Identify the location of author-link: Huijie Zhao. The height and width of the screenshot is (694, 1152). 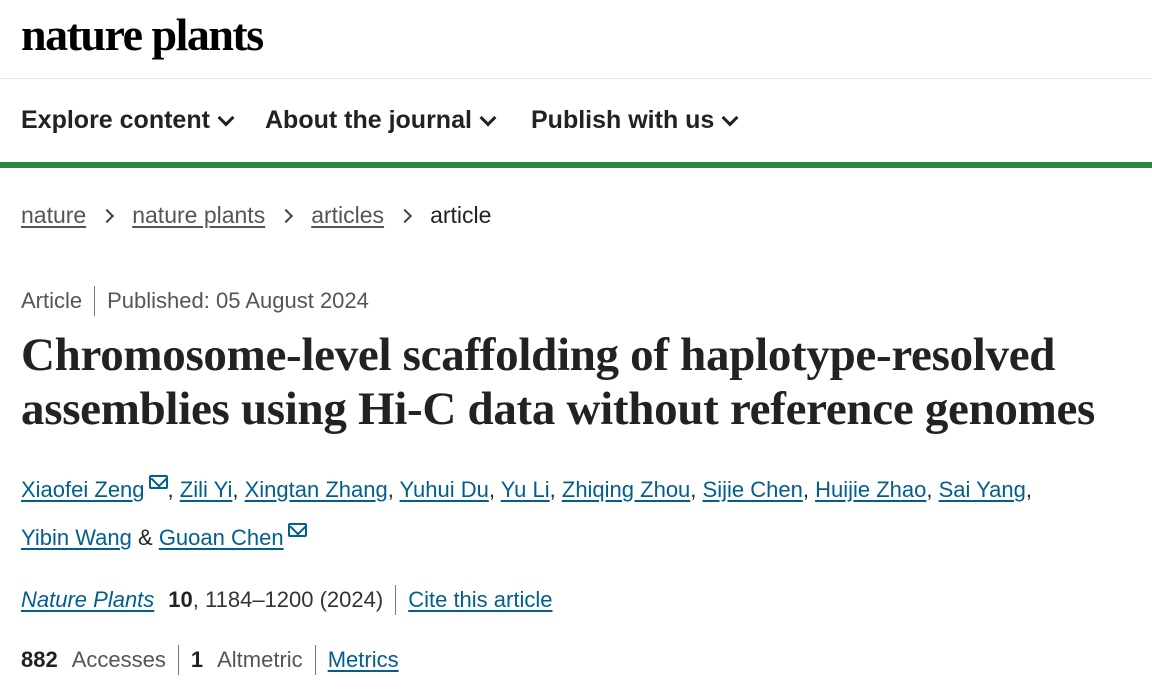
(870, 489).